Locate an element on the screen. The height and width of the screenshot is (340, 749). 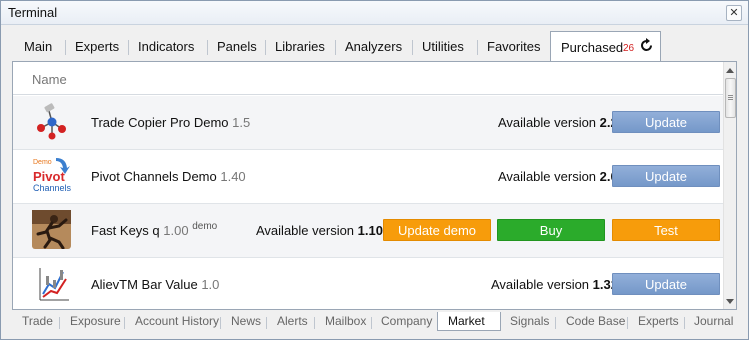
tab-code-base: Code Base is located at coordinates (595, 321).